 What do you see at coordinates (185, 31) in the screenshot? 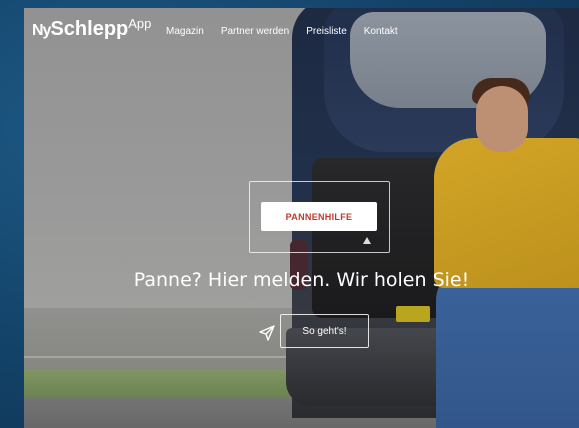
I see `nav-item-magazin: Magazin` at bounding box center [185, 31].